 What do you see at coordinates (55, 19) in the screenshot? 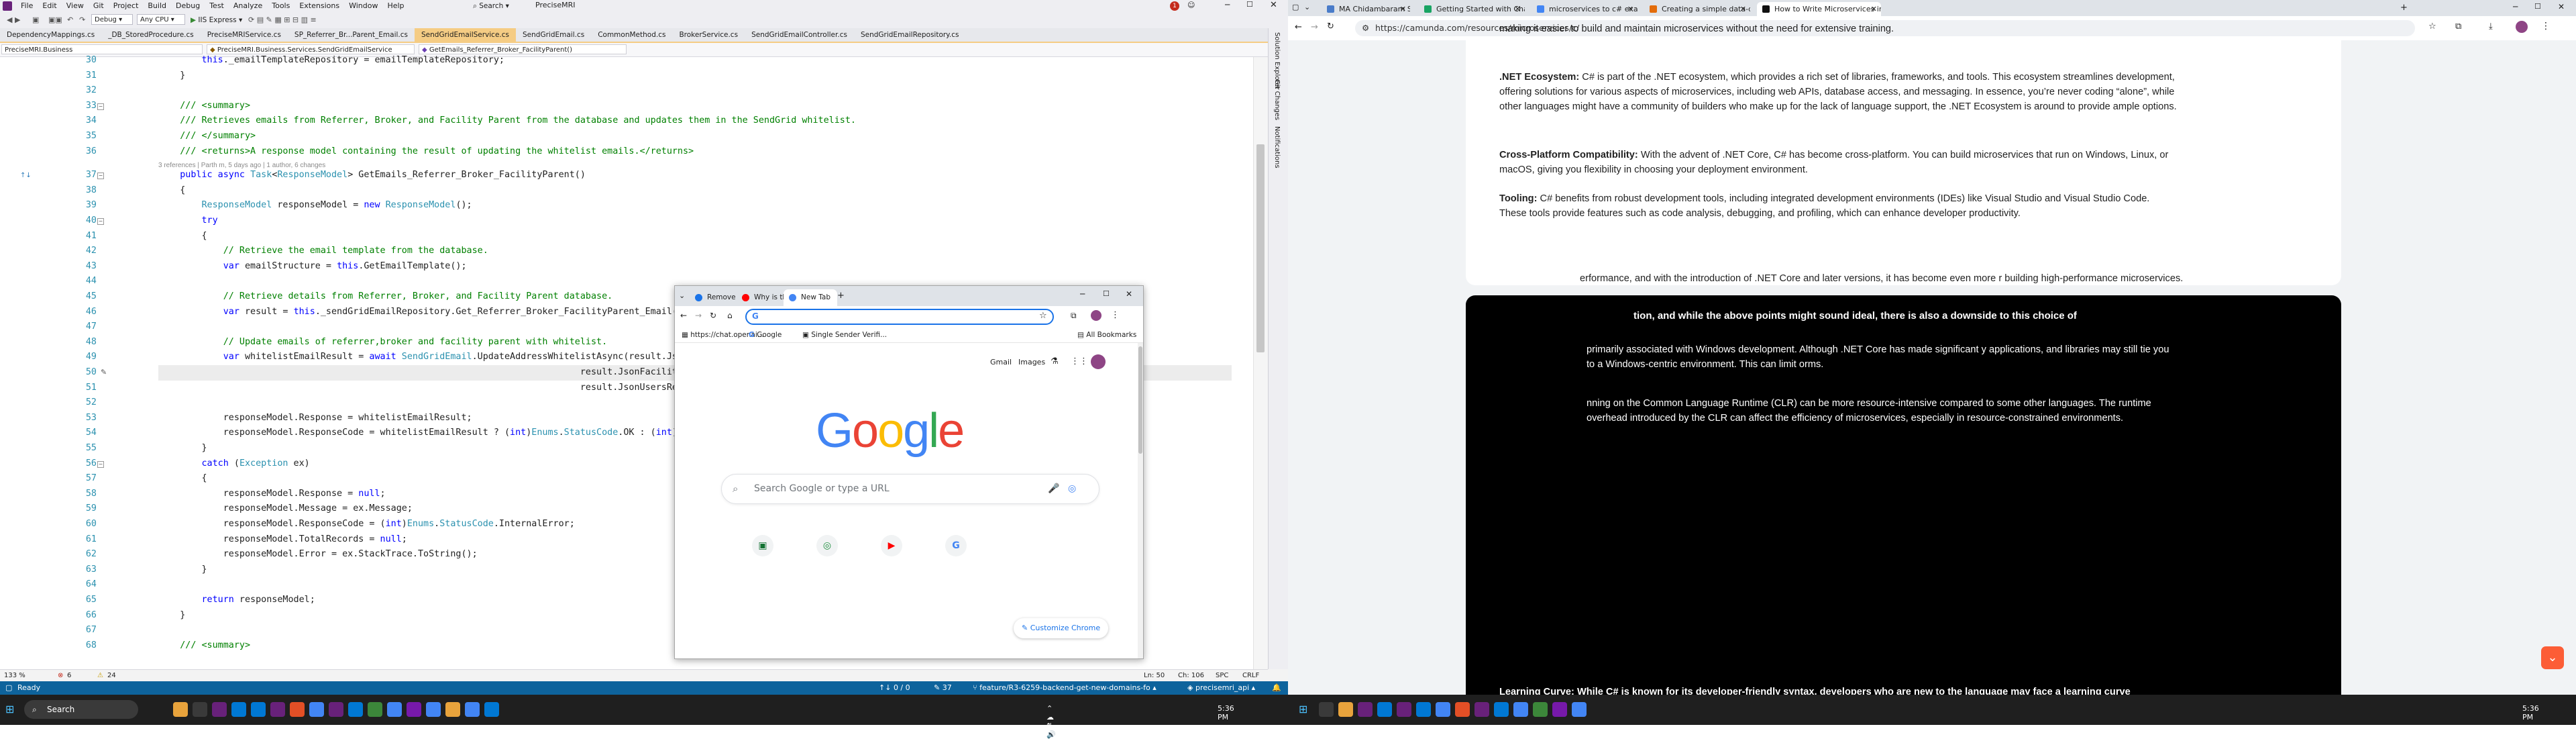
I see `save-all-icon: ▣▣` at bounding box center [55, 19].